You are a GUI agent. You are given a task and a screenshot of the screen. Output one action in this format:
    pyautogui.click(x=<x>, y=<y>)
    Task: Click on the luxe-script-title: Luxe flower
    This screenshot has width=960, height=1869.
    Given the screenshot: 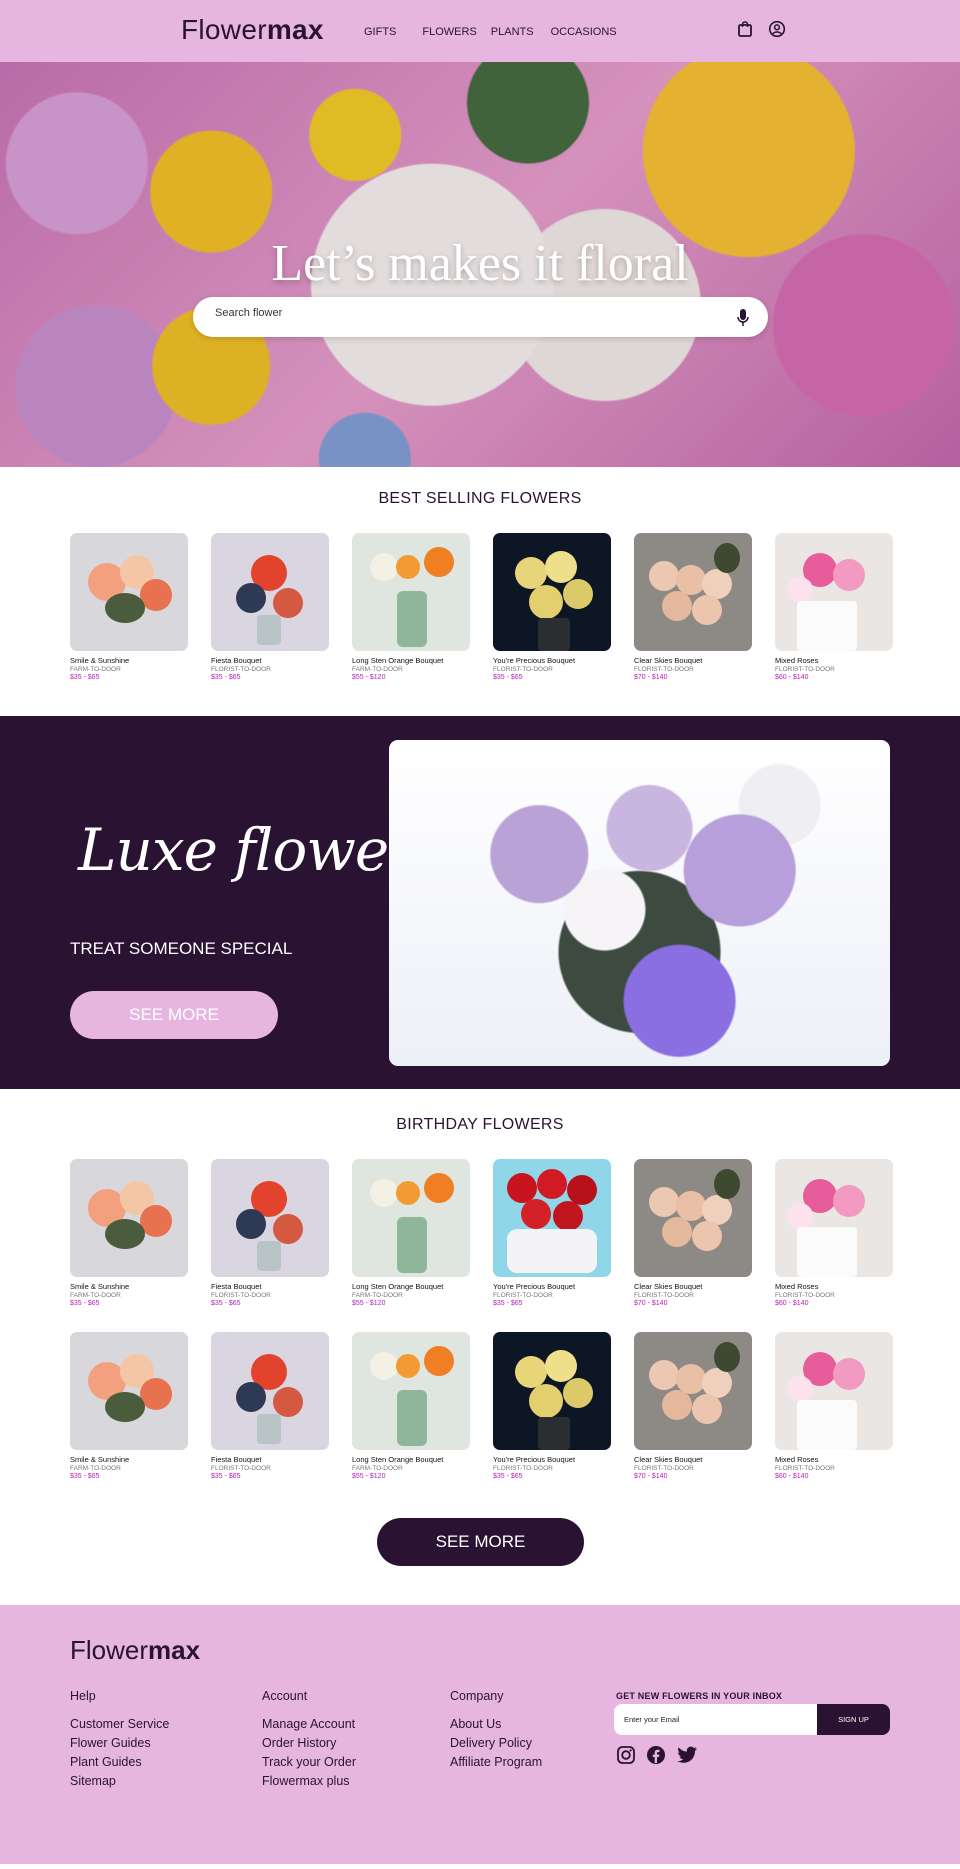 What is the action you would take?
    pyautogui.click(x=247, y=850)
    